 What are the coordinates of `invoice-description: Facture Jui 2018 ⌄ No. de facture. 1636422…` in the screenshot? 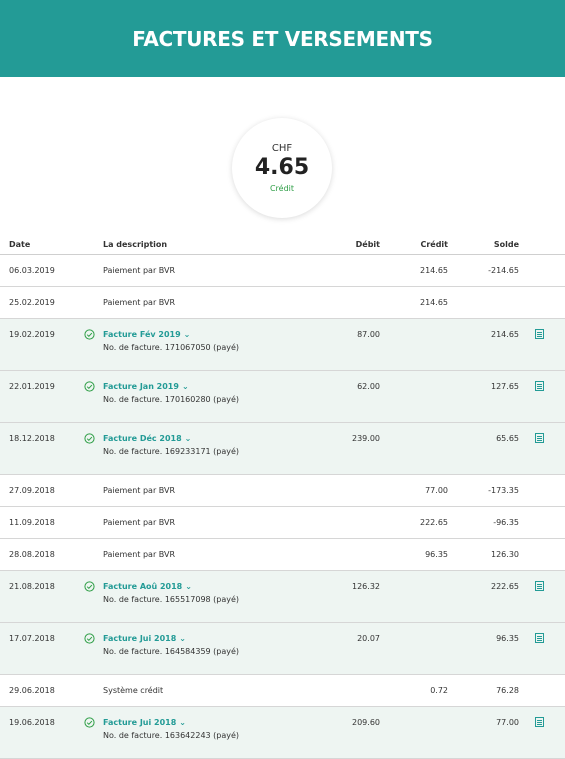 It's located at (171, 729).